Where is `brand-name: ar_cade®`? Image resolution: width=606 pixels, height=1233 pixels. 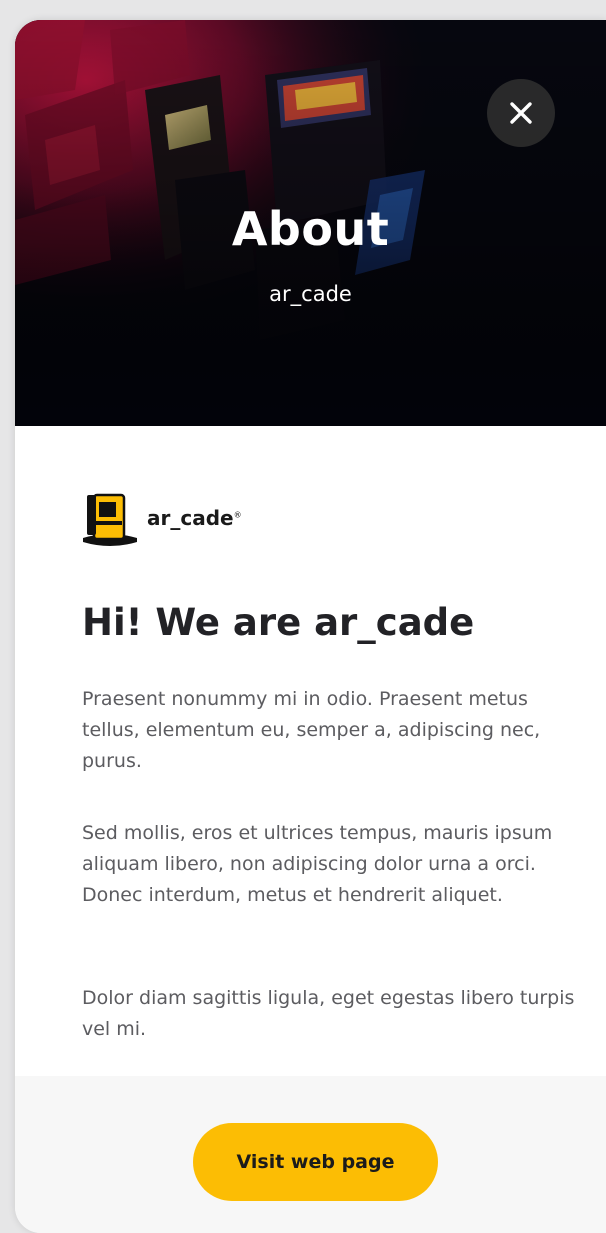
brand-name: ar_cade® is located at coordinates (194, 518).